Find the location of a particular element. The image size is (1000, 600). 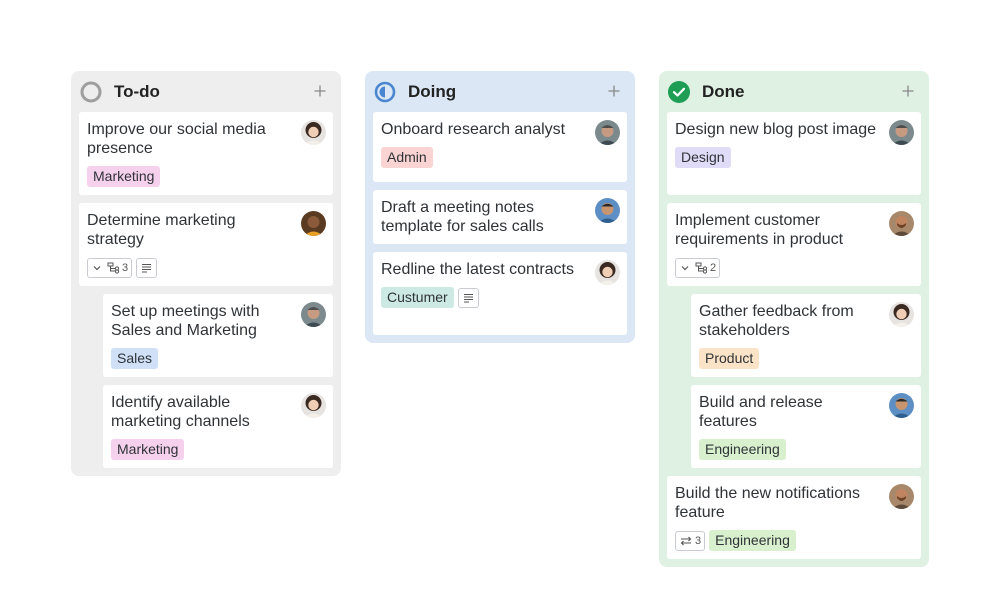

column-title: Done is located at coordinates (723, 91).